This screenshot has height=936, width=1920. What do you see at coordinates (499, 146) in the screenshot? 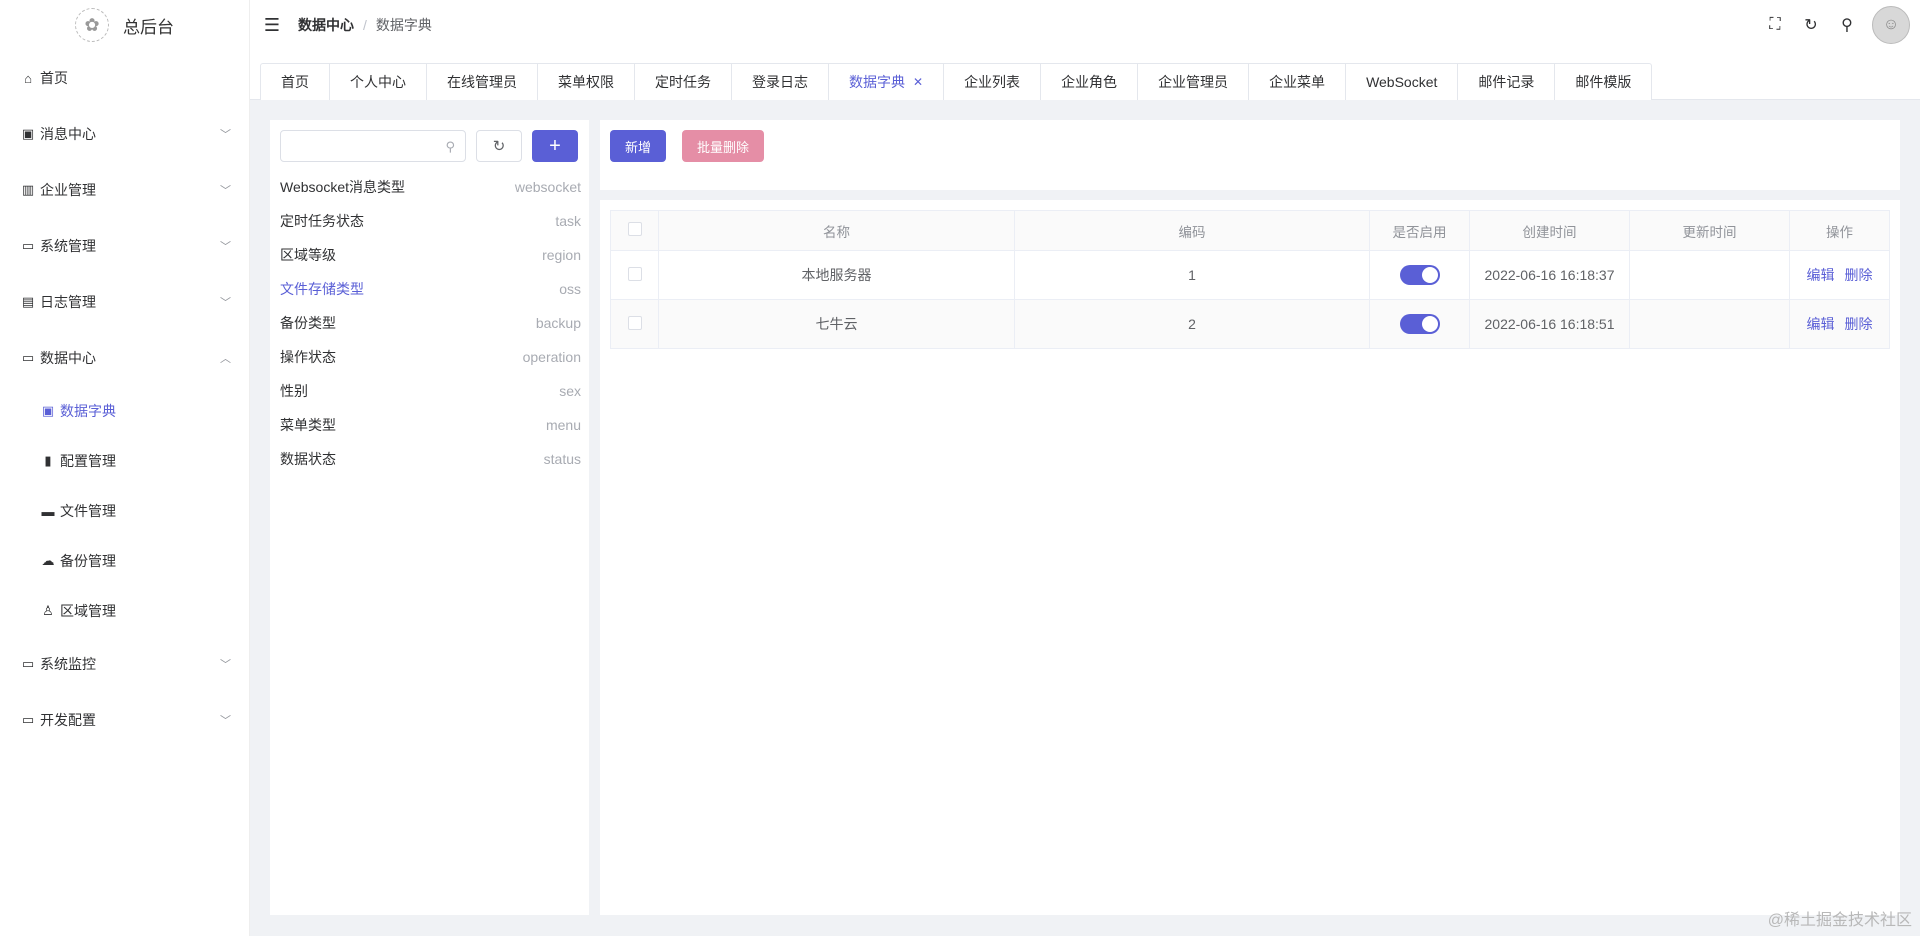
I see `dict-refresh-button: ↻` at bounding box center [499, 146].